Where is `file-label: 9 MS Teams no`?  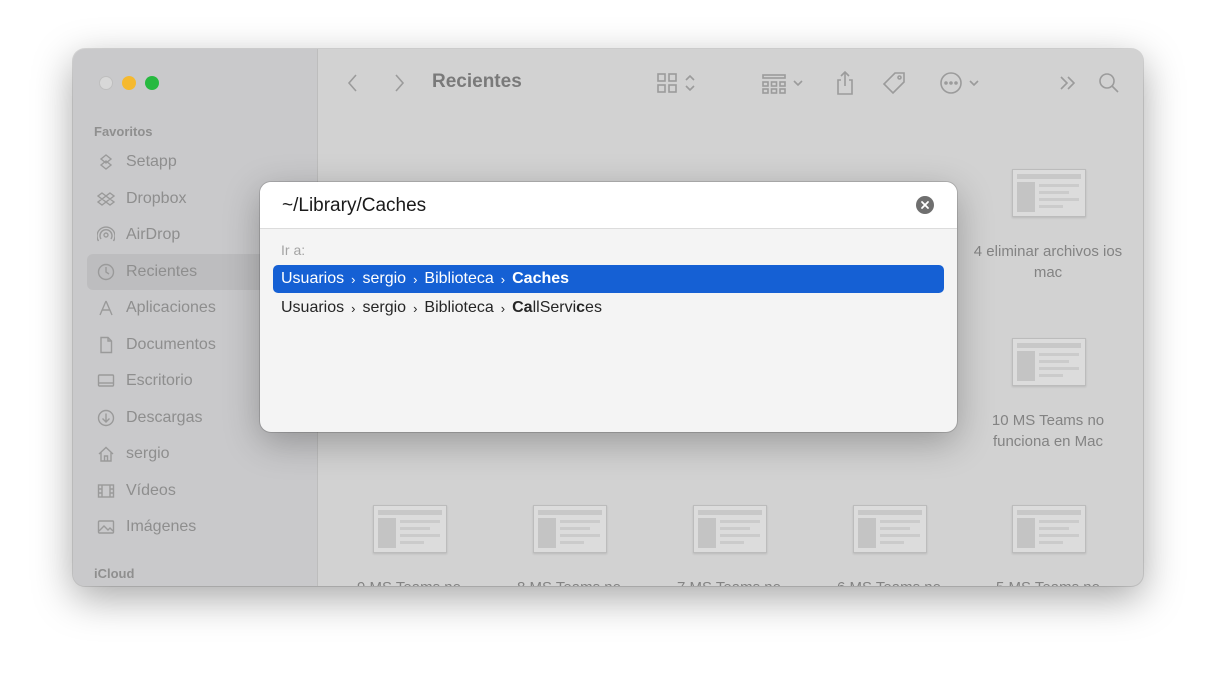 file-label: 9 MS Teams no is located at coordinates (409, 581).